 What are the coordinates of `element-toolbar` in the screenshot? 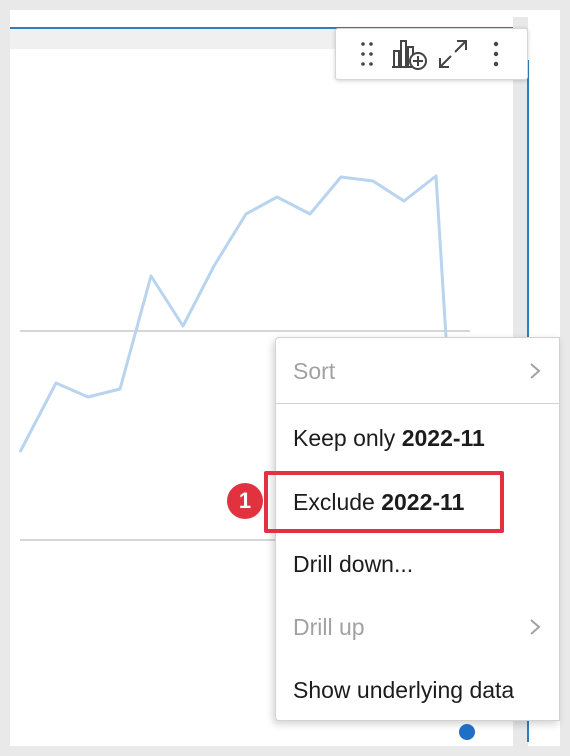 It's located at (431, 54).